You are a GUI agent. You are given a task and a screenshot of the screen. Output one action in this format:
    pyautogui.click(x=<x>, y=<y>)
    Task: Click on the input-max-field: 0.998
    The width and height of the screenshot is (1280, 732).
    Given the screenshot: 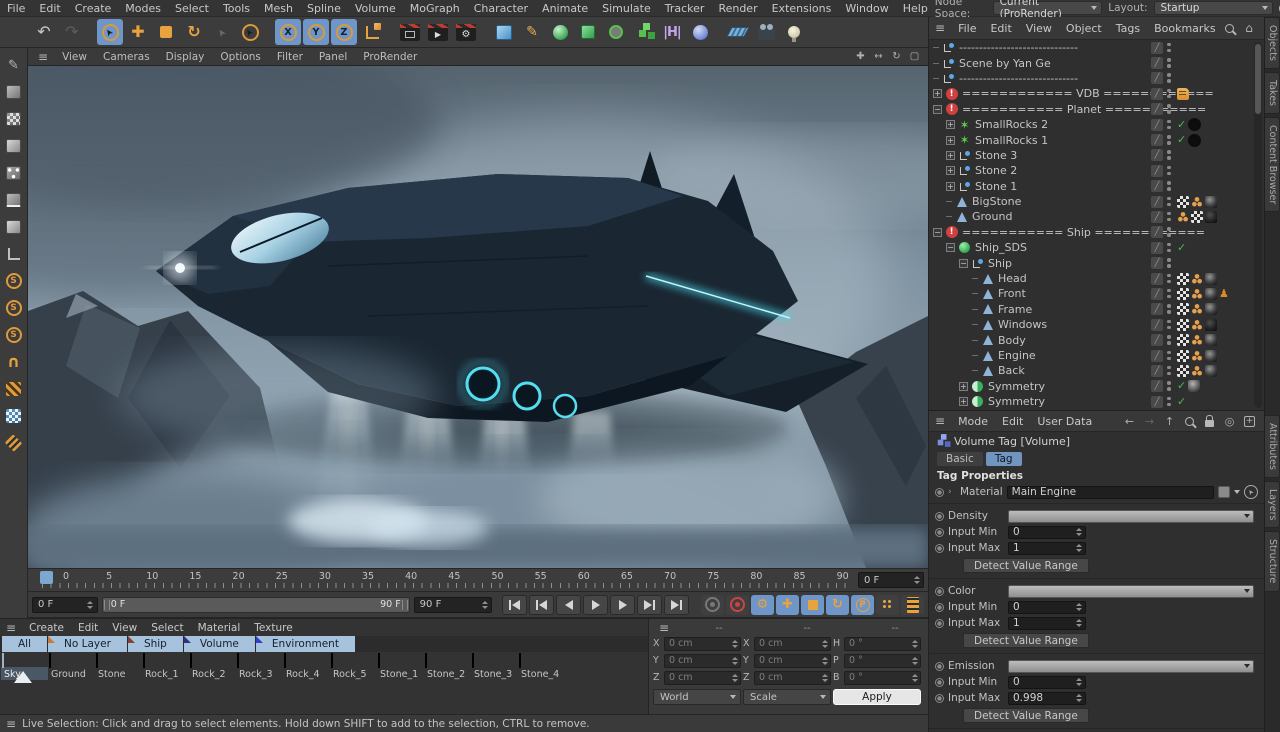 What is the action you would take?
    pyautogui.click(x=1047, y=698)
    